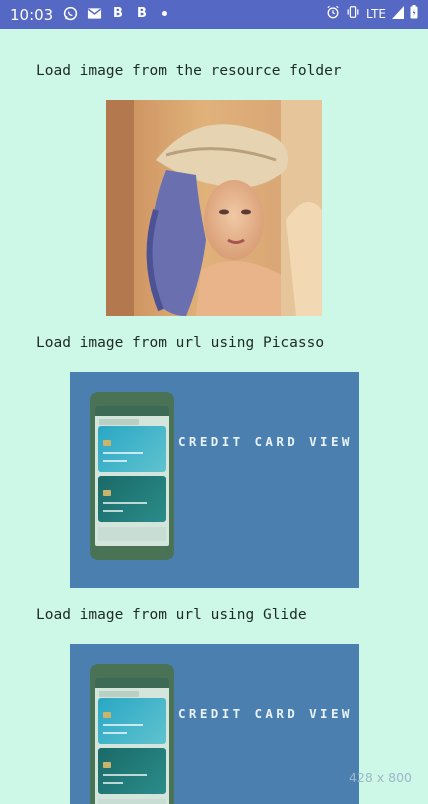 Image resolution: width=428 pixels, height=804 pixels. Describe the element at coordinates (94, 13) in the screenshot. I see `gmail-icon` at that location.